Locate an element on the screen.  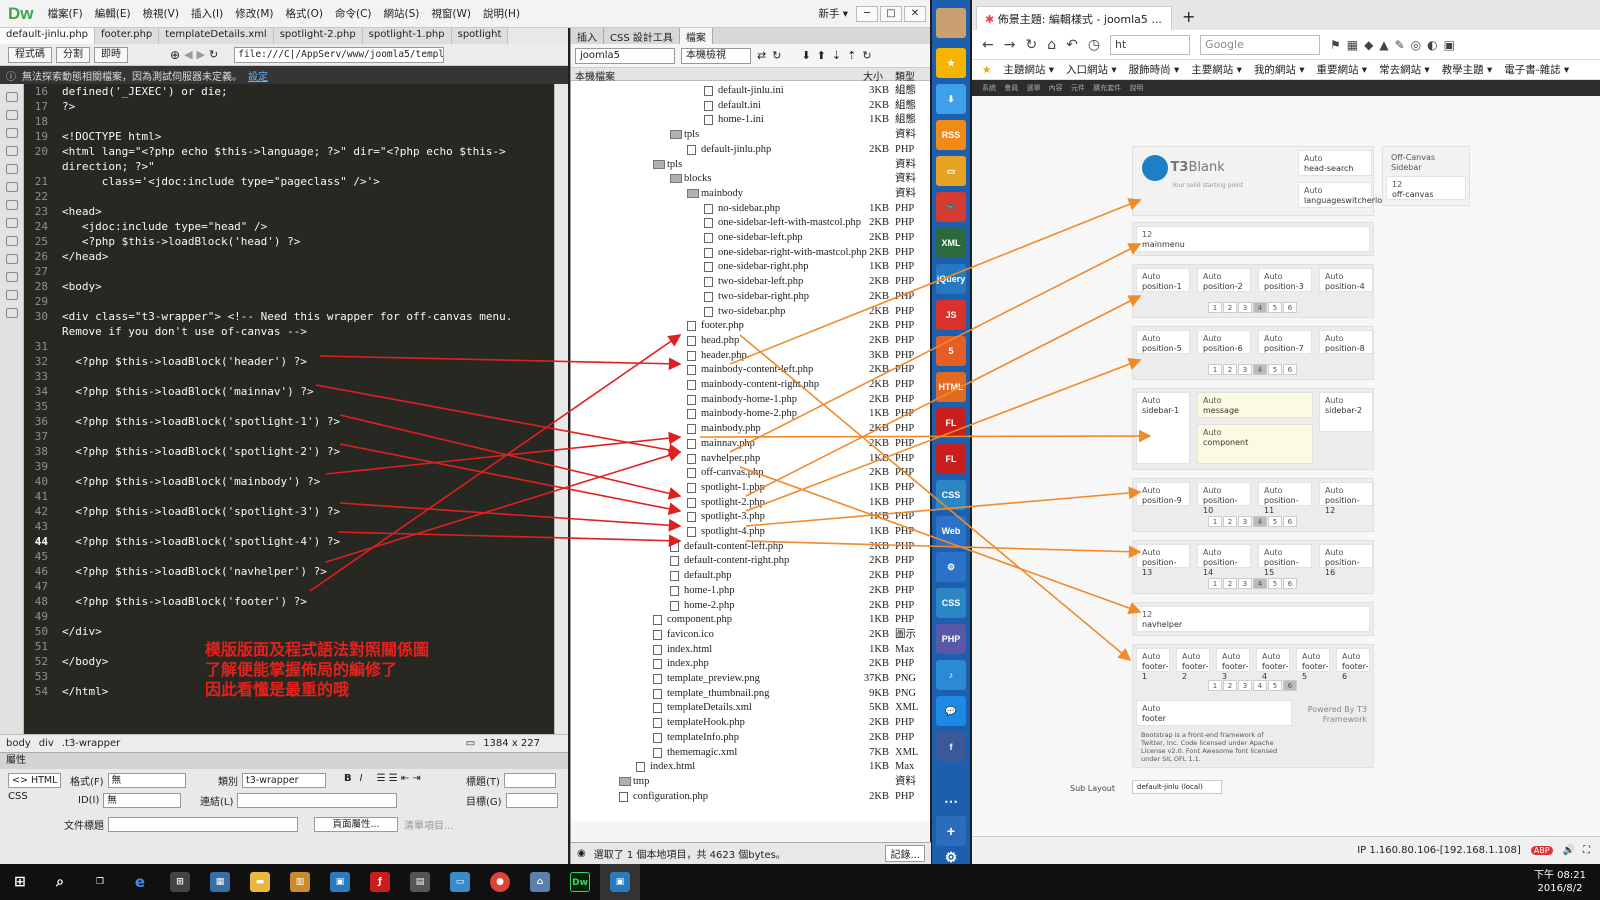
file-explorer-icon: ▬ is located at coordinates (260, 882).